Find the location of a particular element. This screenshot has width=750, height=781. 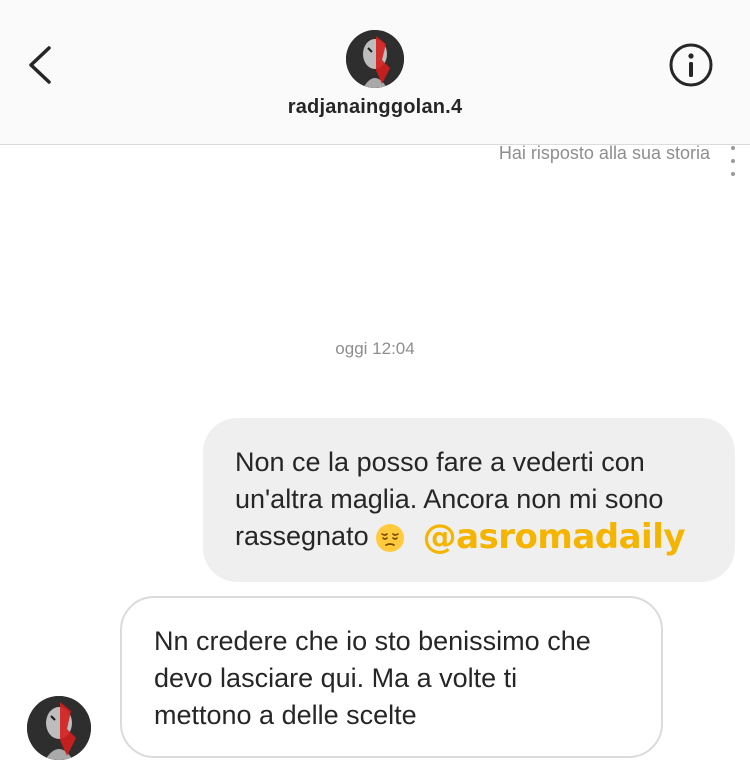

sender-avatar is located at coordinates (59, 728).